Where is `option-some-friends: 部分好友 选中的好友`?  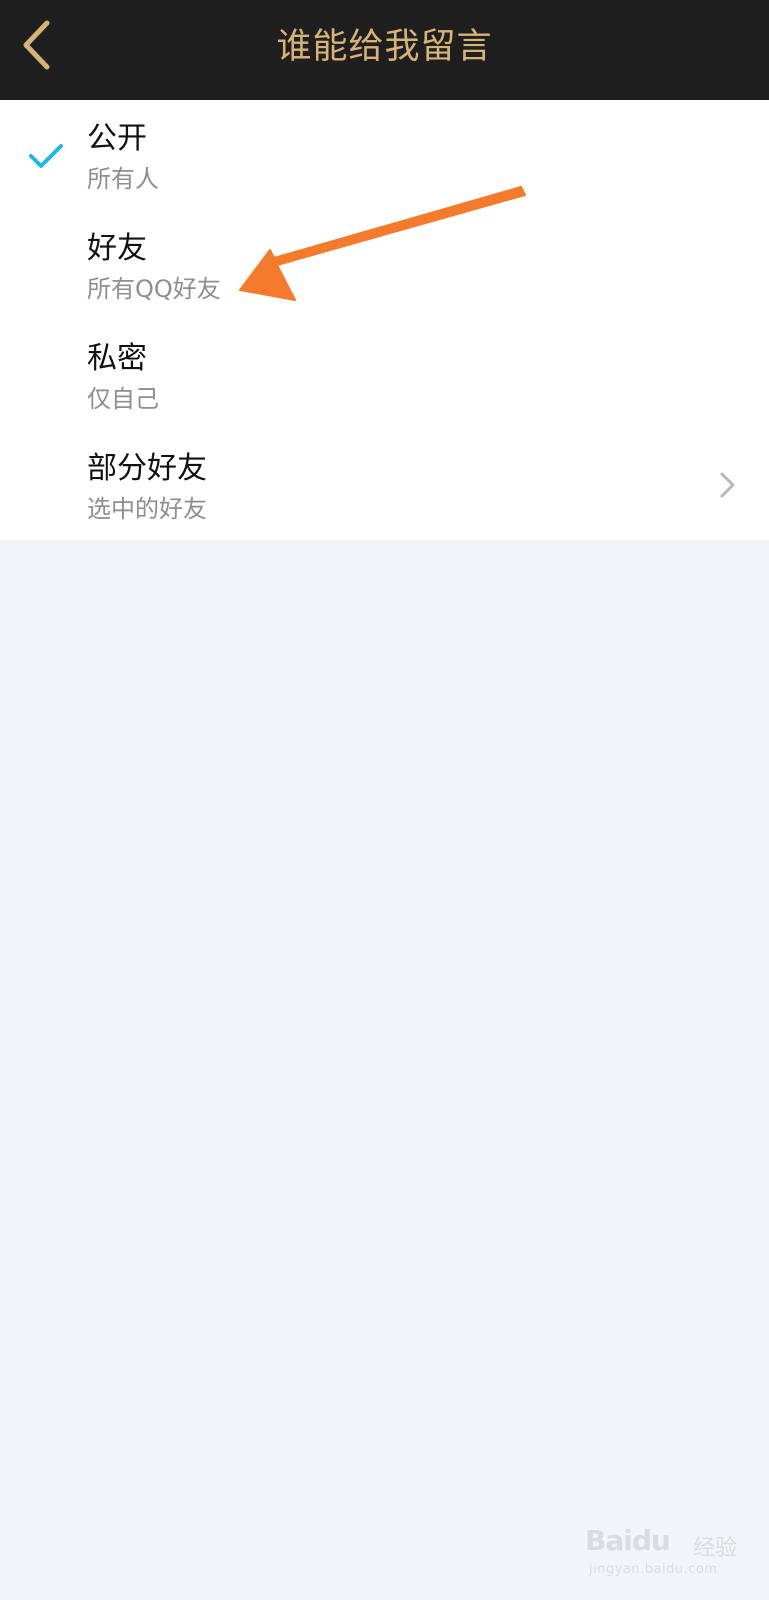 option-some-friends: 部分好友 选中的好友 is located at coordinates (384, 485).